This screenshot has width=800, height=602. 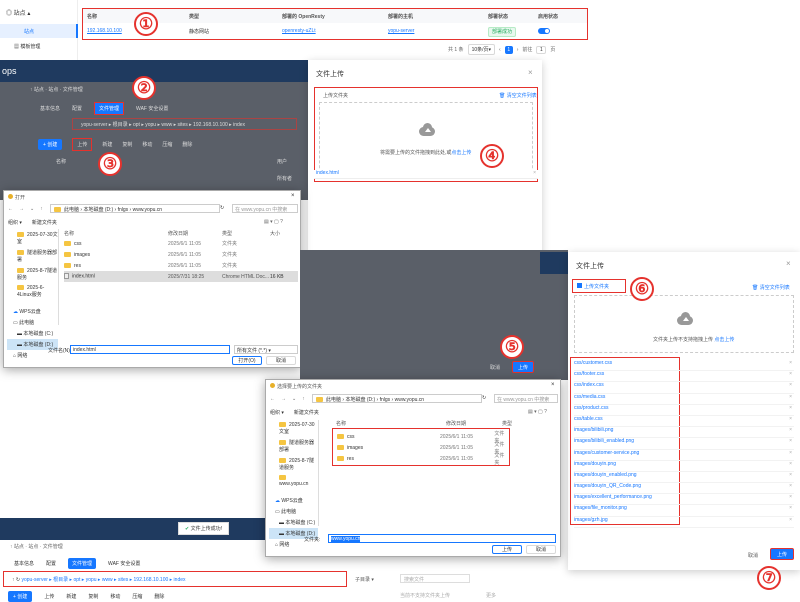 What do you see at coordinates (599, 286) in the screenshot?
I see `upload-folder-tab-box: 上传文件夹` at bounding box center [599, 286].